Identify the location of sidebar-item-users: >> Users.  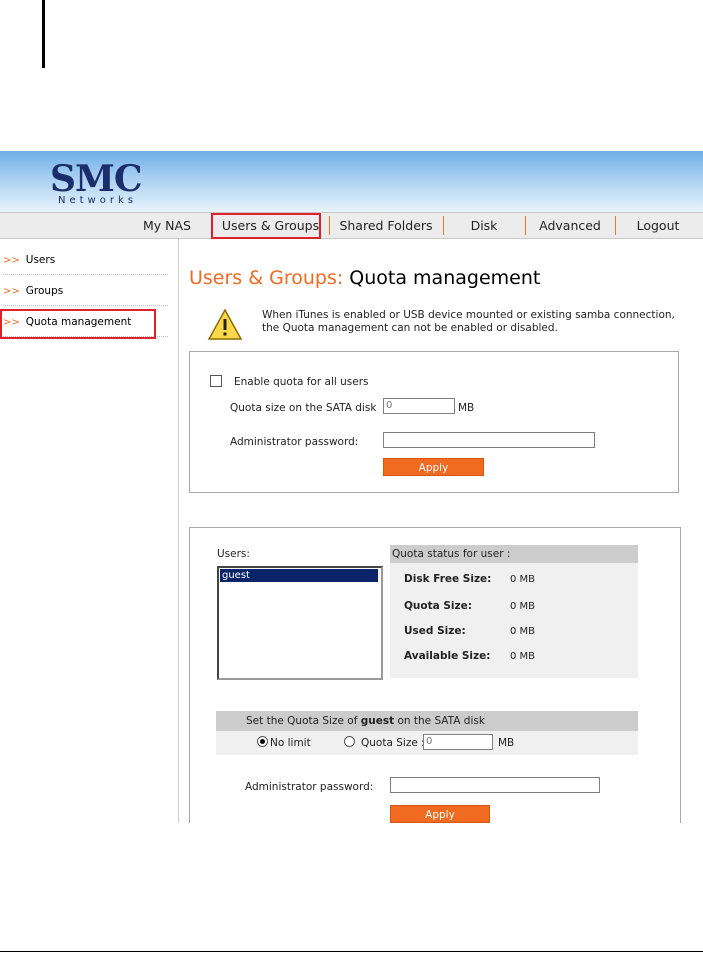
(85, 262).